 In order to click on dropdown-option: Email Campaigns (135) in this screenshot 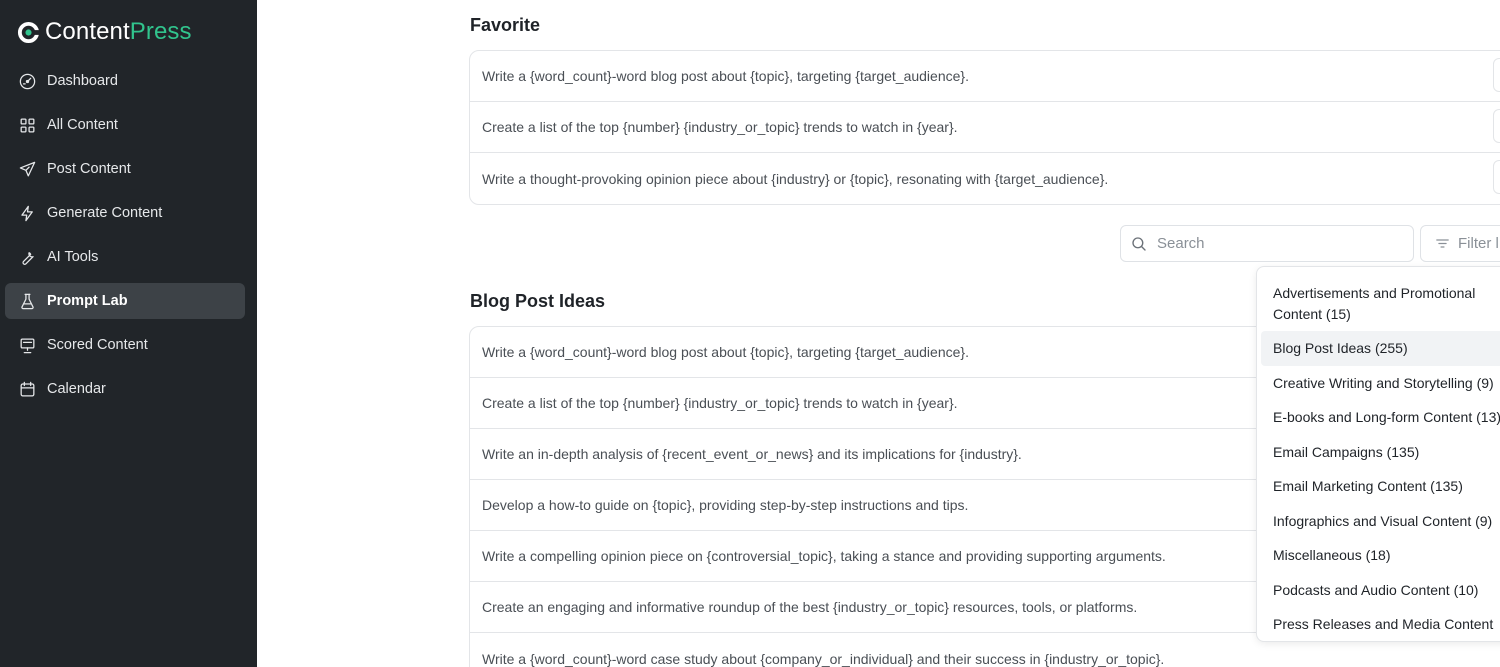, I will do `click(1380, 452)`.